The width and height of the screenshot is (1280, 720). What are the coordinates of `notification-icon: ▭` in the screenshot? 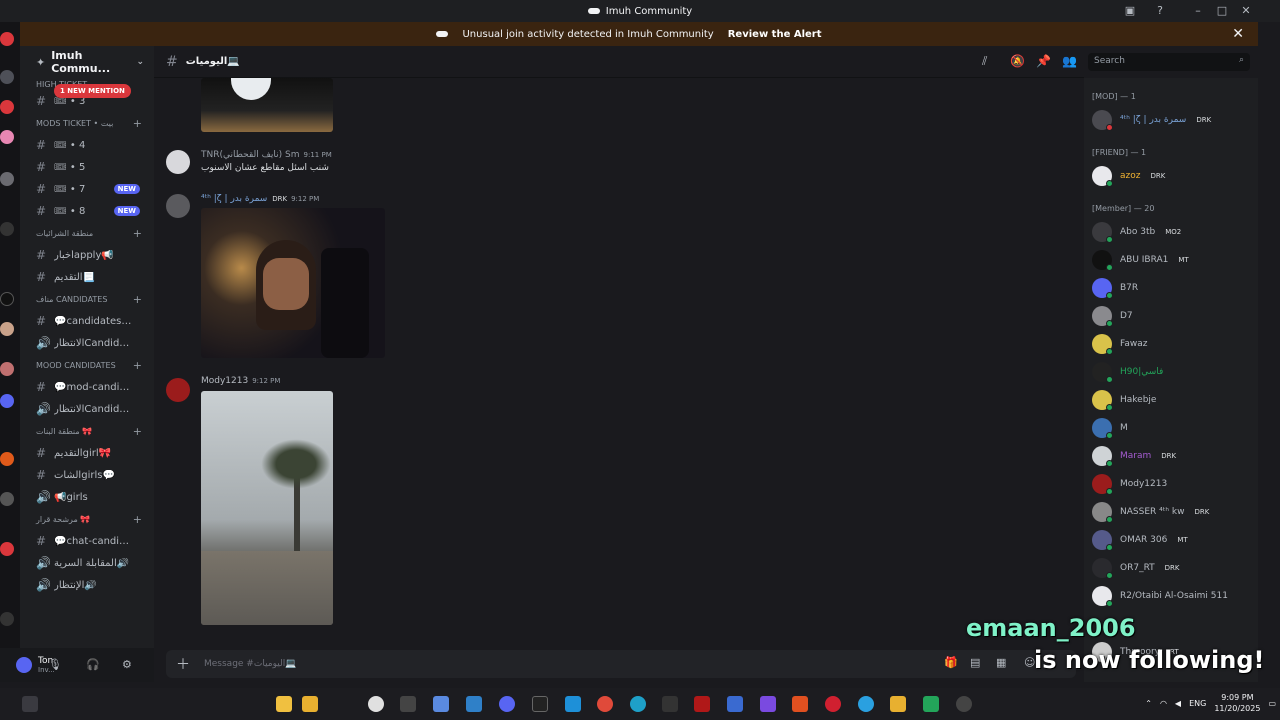 It's located at (1272, 703).